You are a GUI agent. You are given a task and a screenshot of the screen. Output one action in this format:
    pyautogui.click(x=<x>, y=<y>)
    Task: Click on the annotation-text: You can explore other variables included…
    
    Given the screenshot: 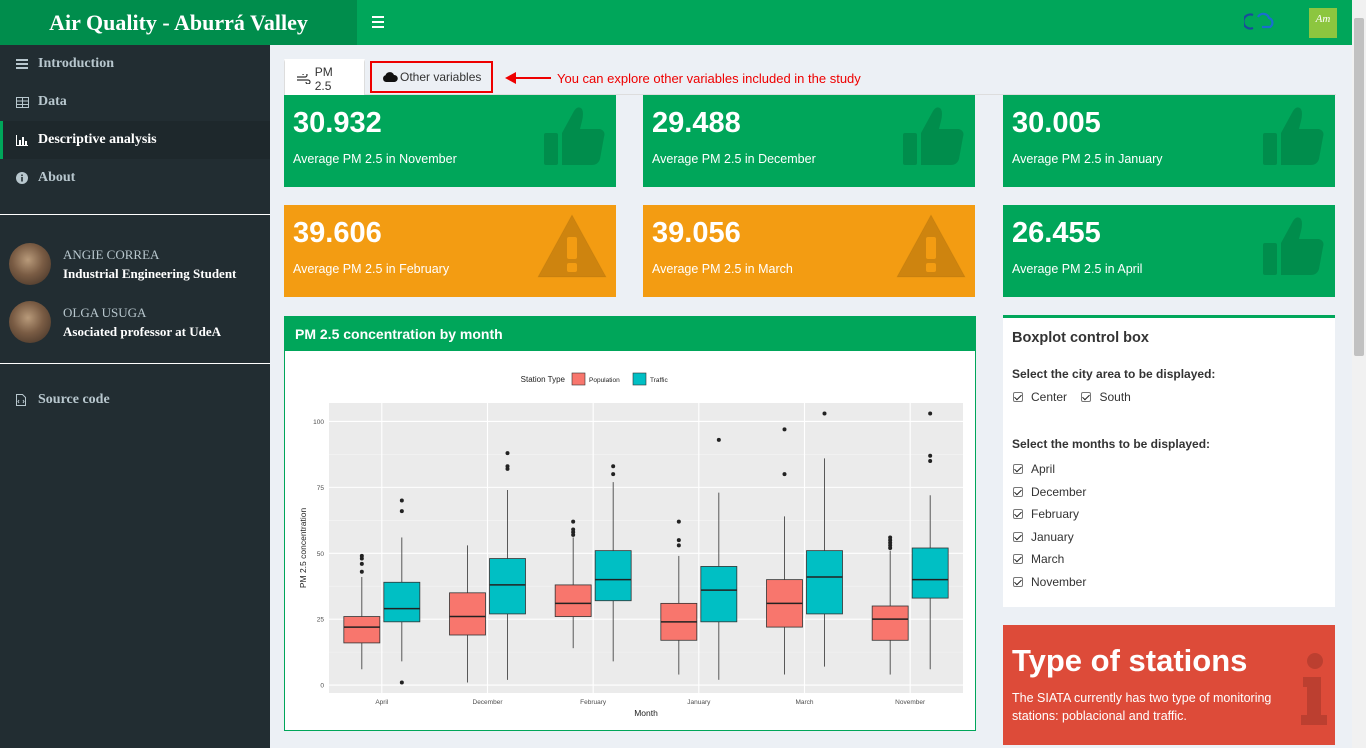 What is the action you would take?
    pyautogui.click(x=709, y=78)
    